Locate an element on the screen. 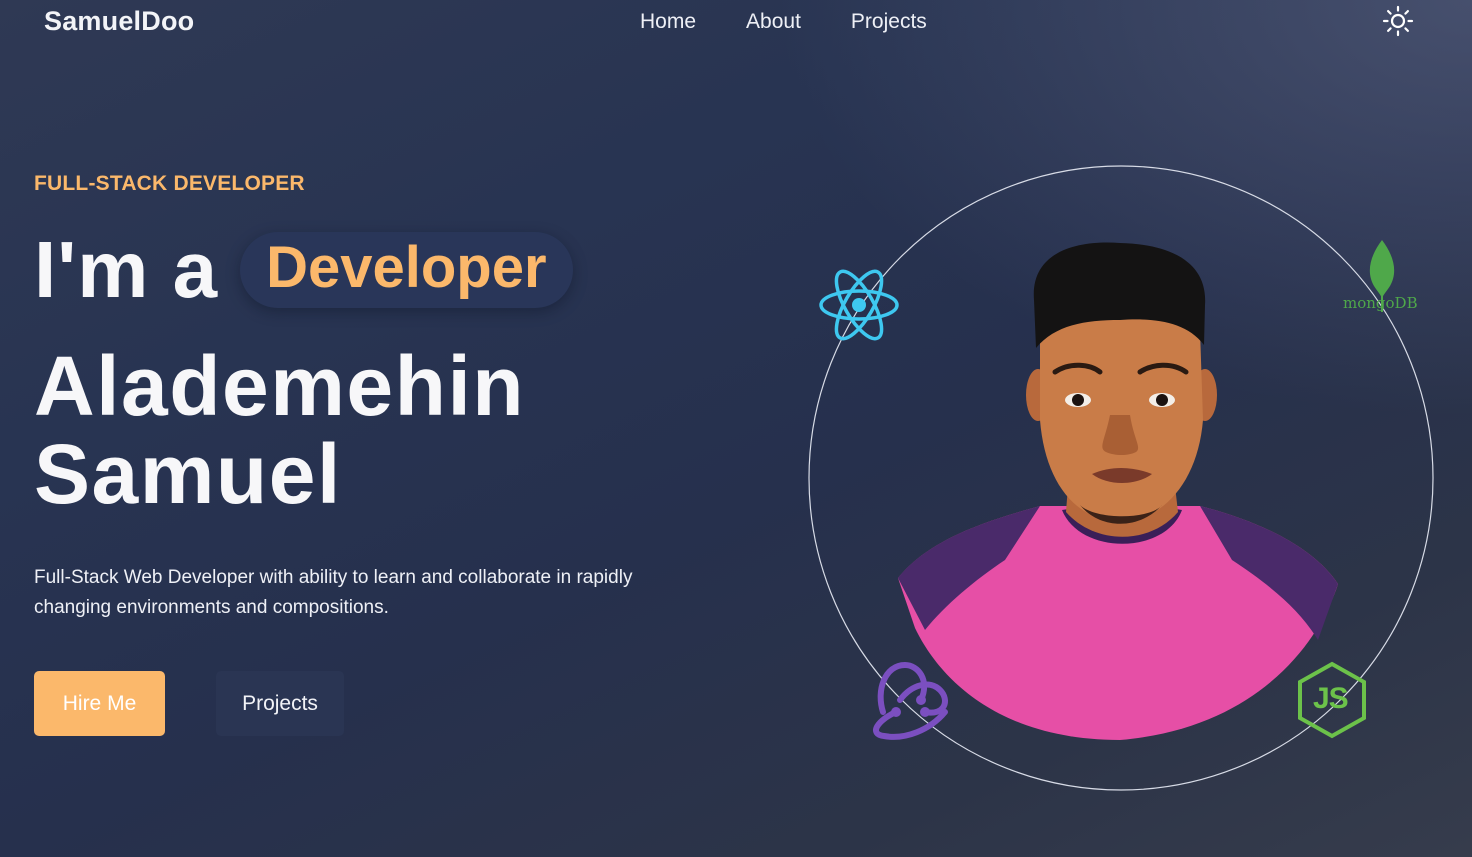 This screenshot has height=857, width=1472. nav-links: Home About Projects is located at coordinates (783, 22).